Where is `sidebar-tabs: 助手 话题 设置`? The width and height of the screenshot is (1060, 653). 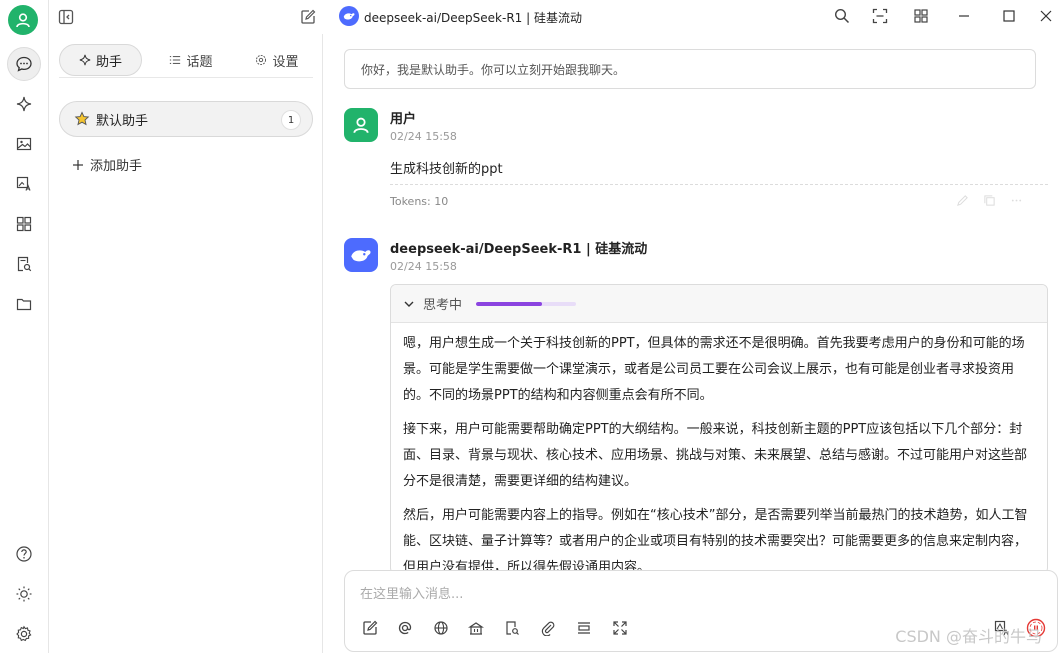 sidebar-tabs: 助手 话题 设置 is located at coordinates (186, 61).